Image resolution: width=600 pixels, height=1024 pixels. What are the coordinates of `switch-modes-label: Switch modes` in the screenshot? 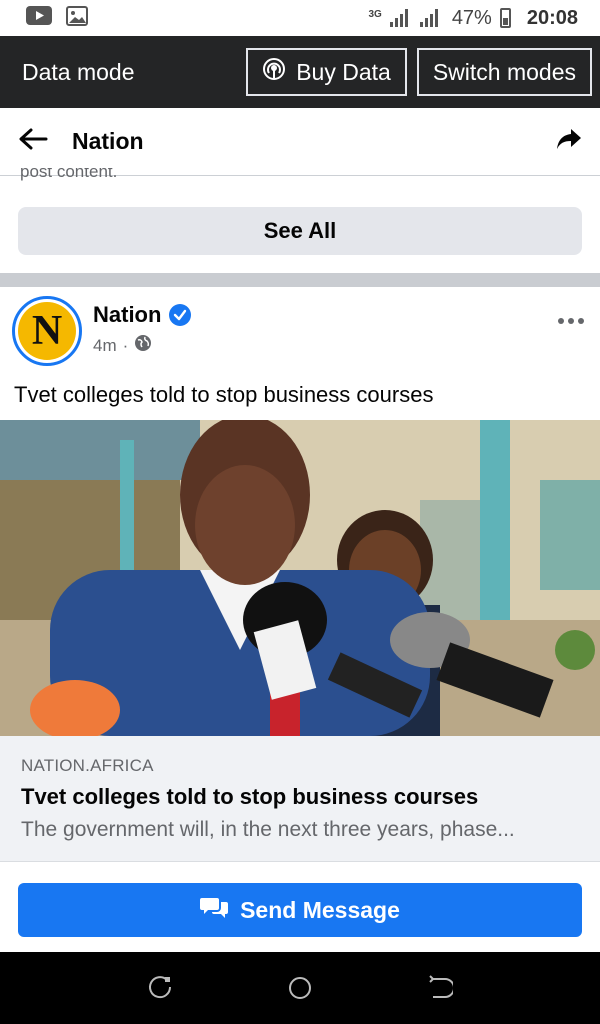 It's located at (504, 71).